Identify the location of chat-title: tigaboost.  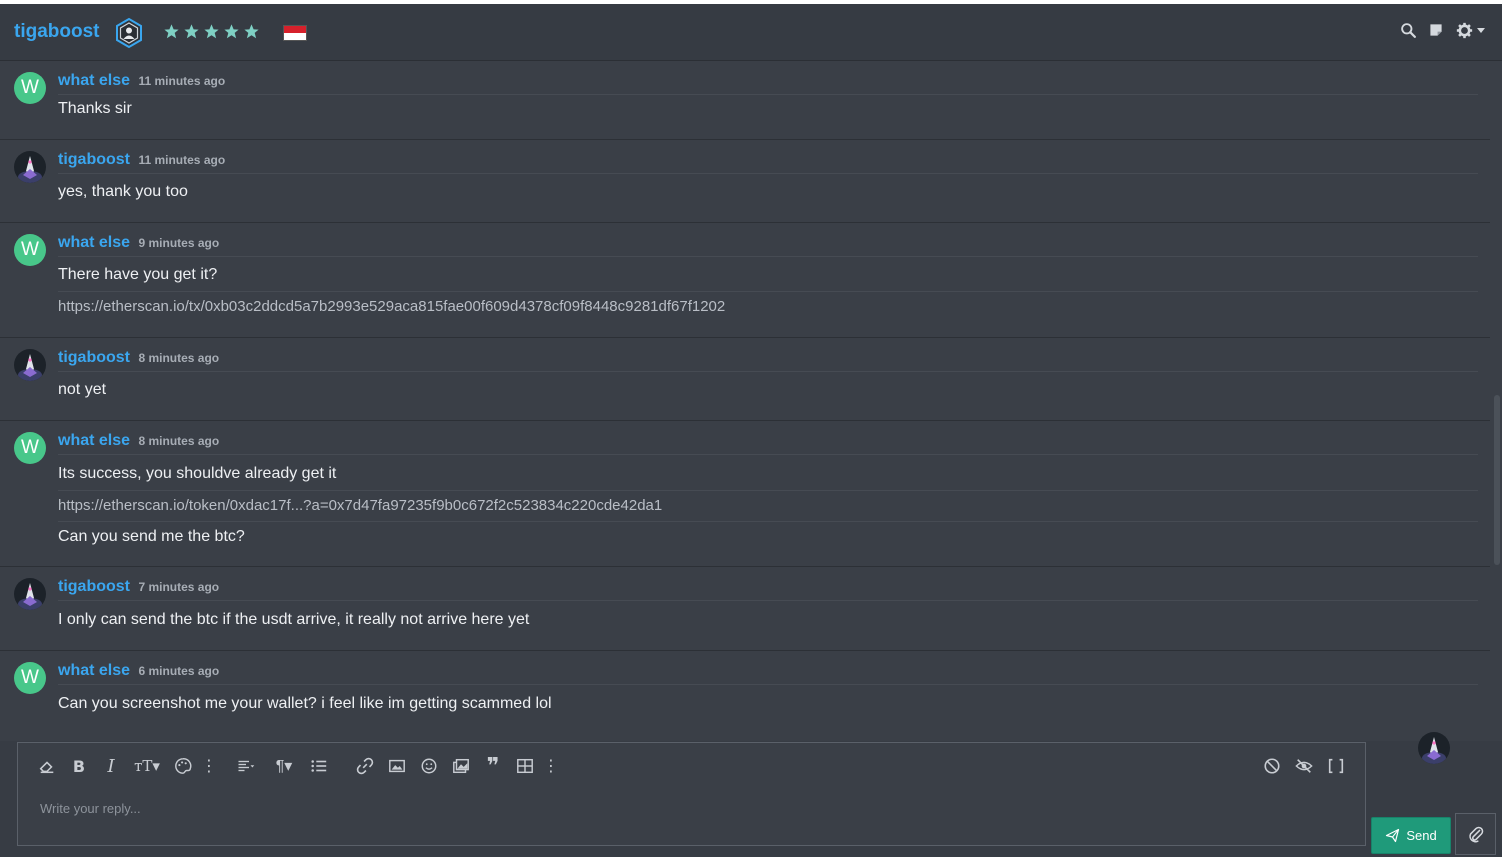
(57, 32).